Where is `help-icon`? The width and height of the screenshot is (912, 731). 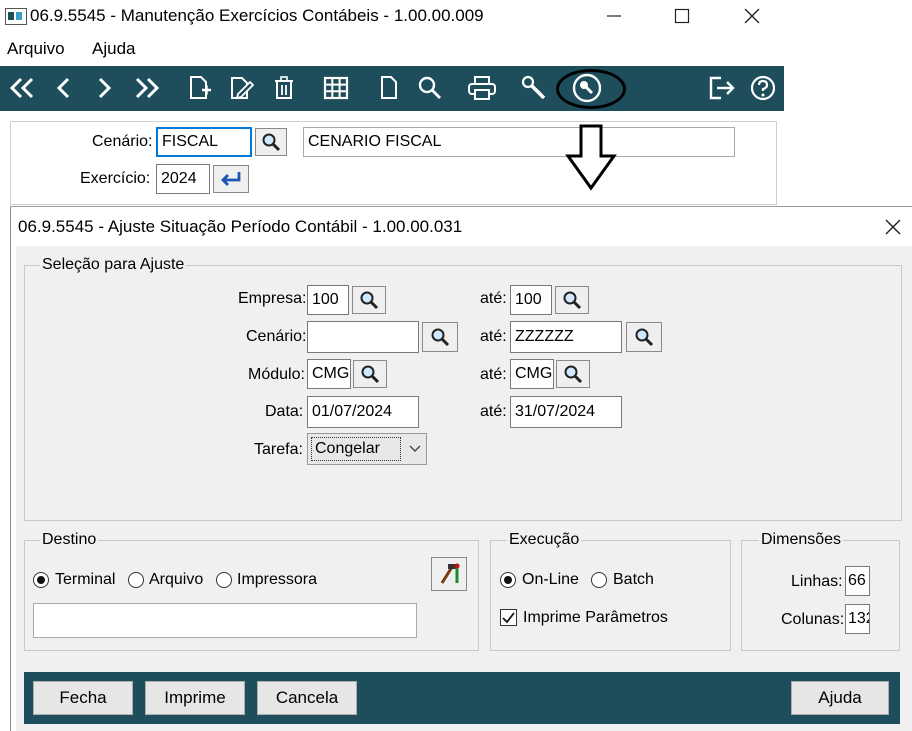 help-icon is located at coordinates (763, 88).